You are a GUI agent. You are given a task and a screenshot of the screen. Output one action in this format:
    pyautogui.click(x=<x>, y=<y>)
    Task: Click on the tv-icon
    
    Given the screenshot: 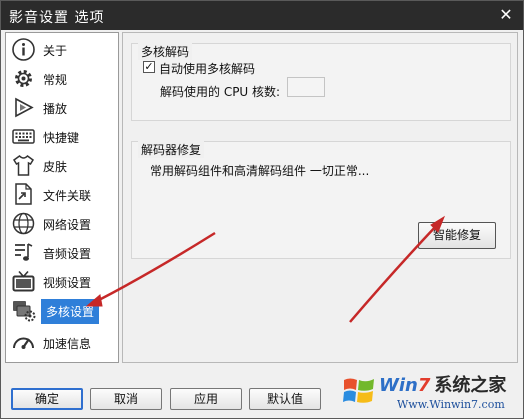 What is the action you would take?
    pyautogui.click(x=23, y=281)
    